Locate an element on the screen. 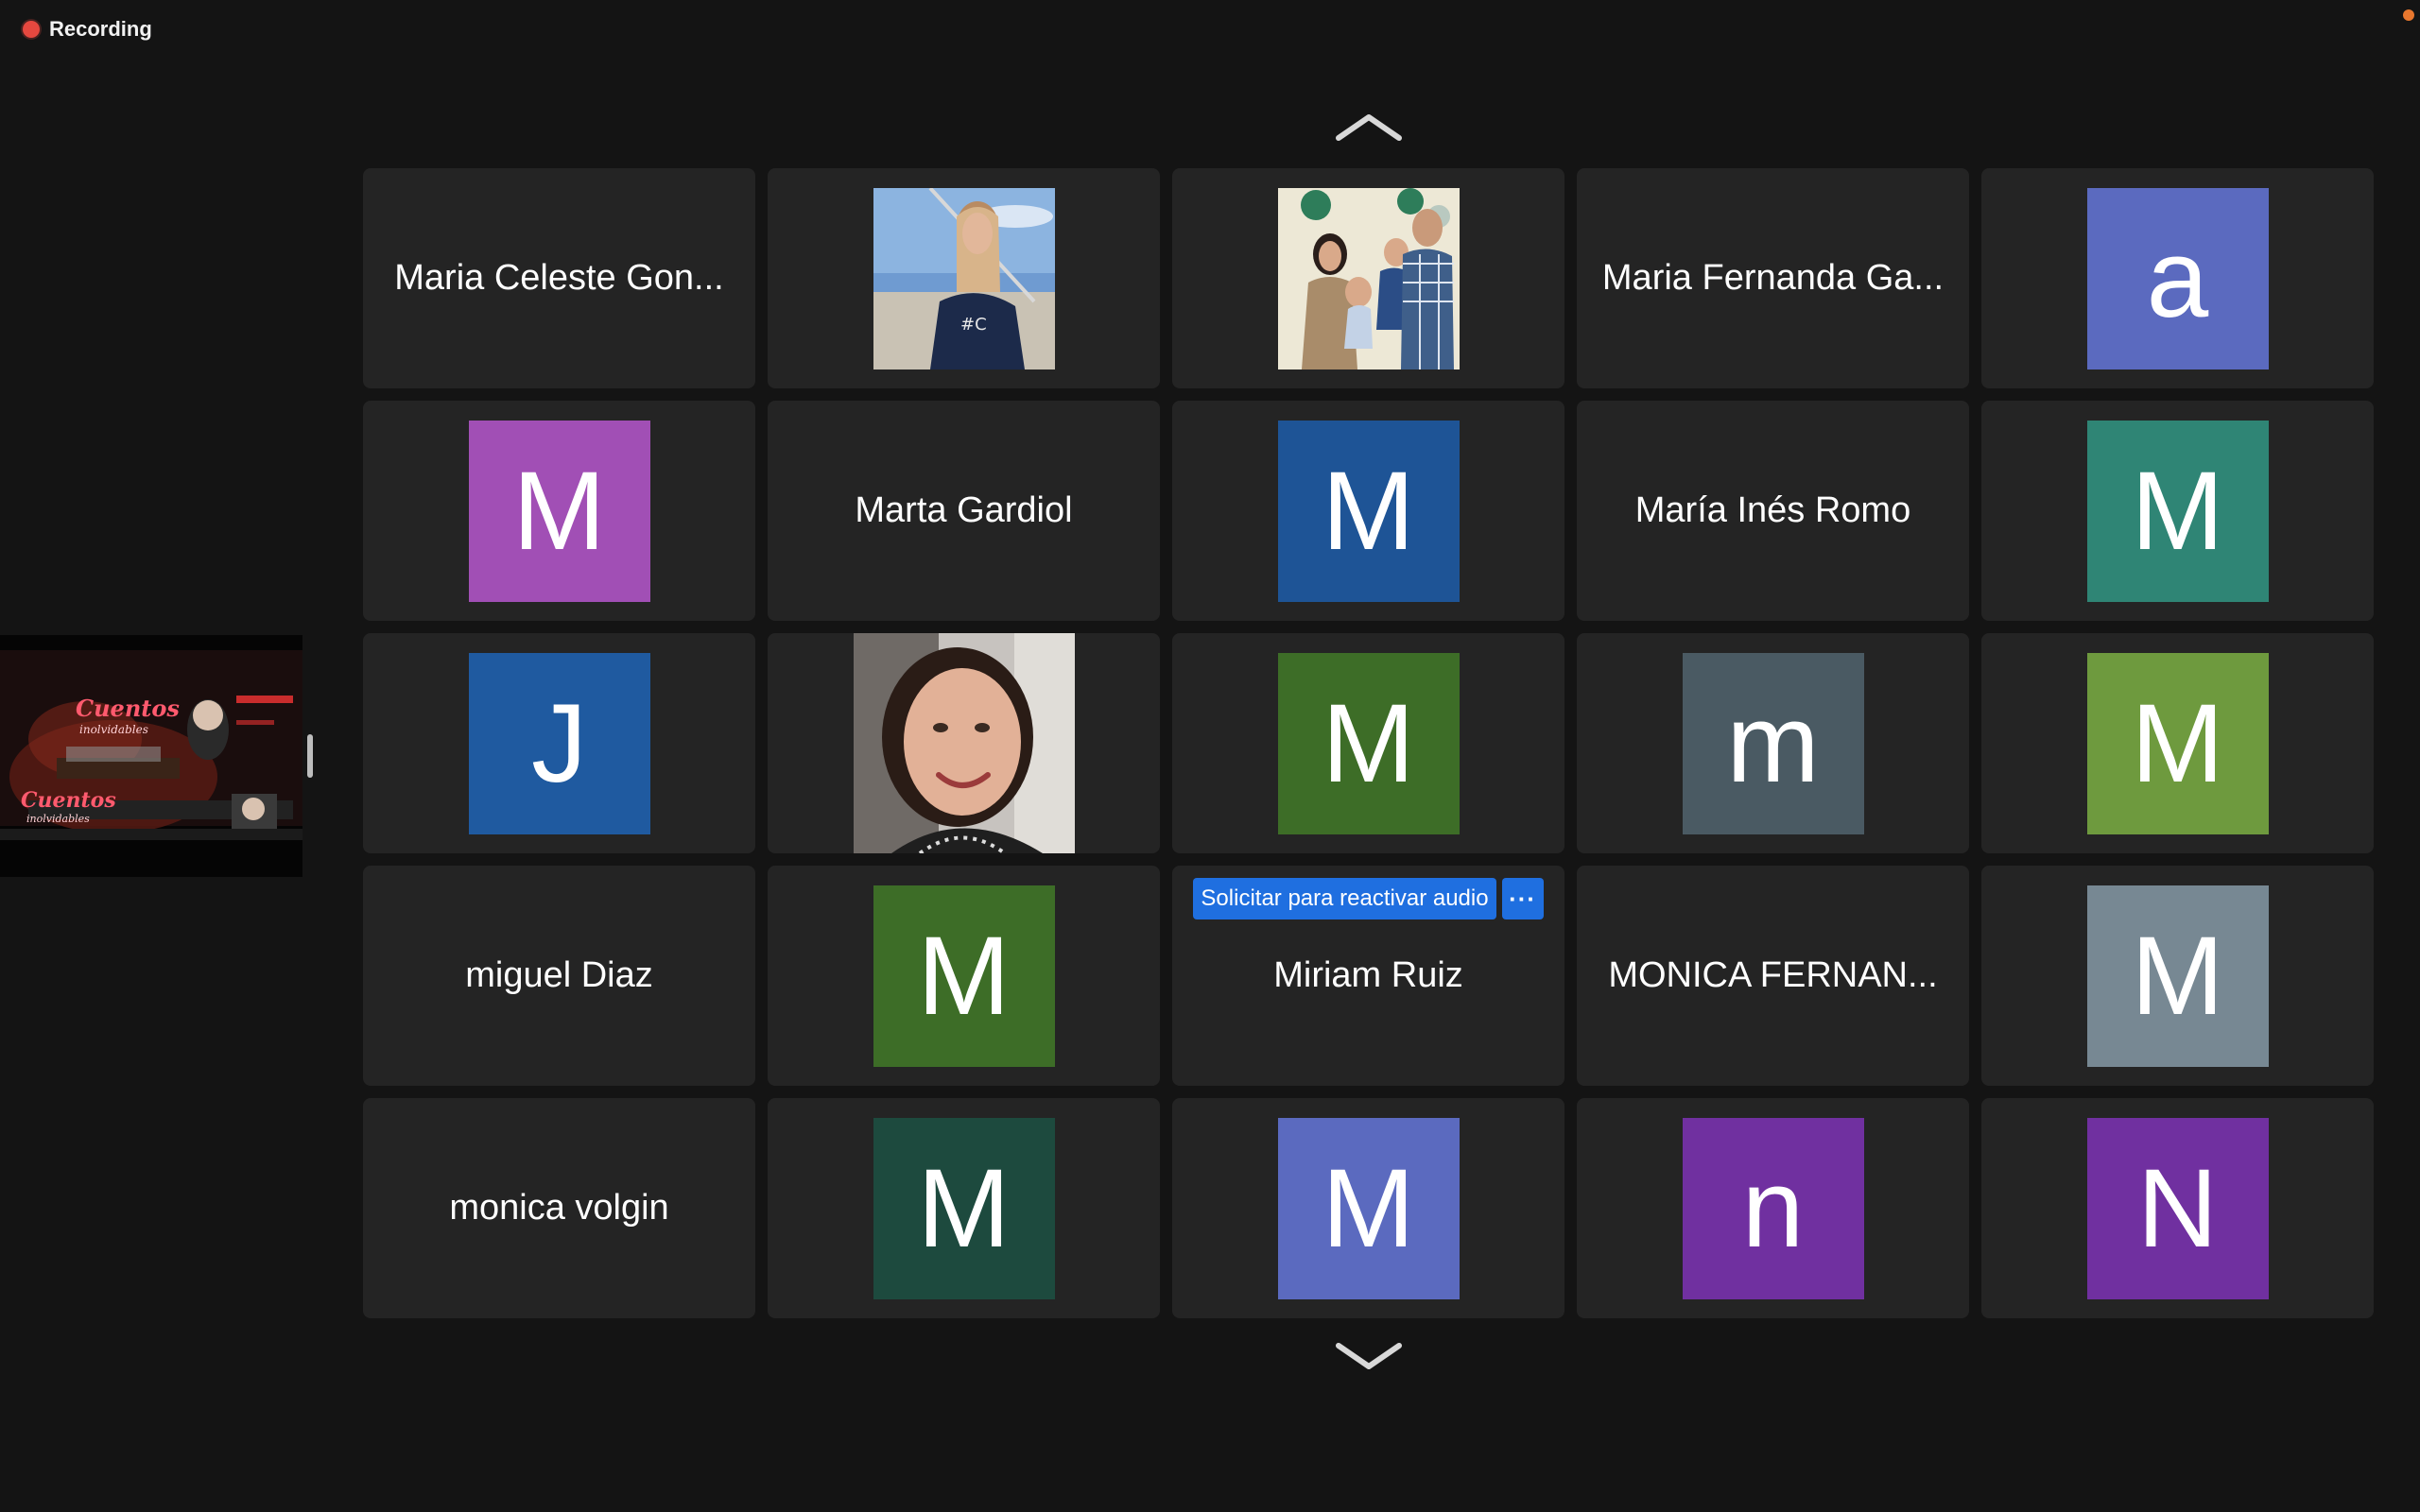 This screenshot has height=1512, width=2420. svg-text: #C is located at coordinates (973, 325).